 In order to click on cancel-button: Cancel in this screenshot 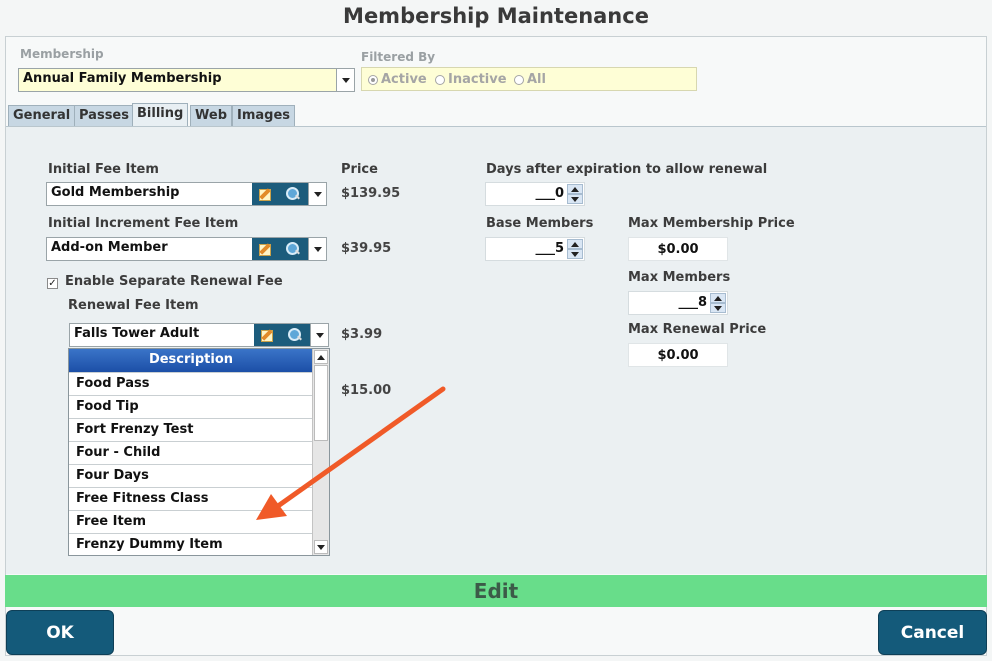, I will do `click(932, 632)`.